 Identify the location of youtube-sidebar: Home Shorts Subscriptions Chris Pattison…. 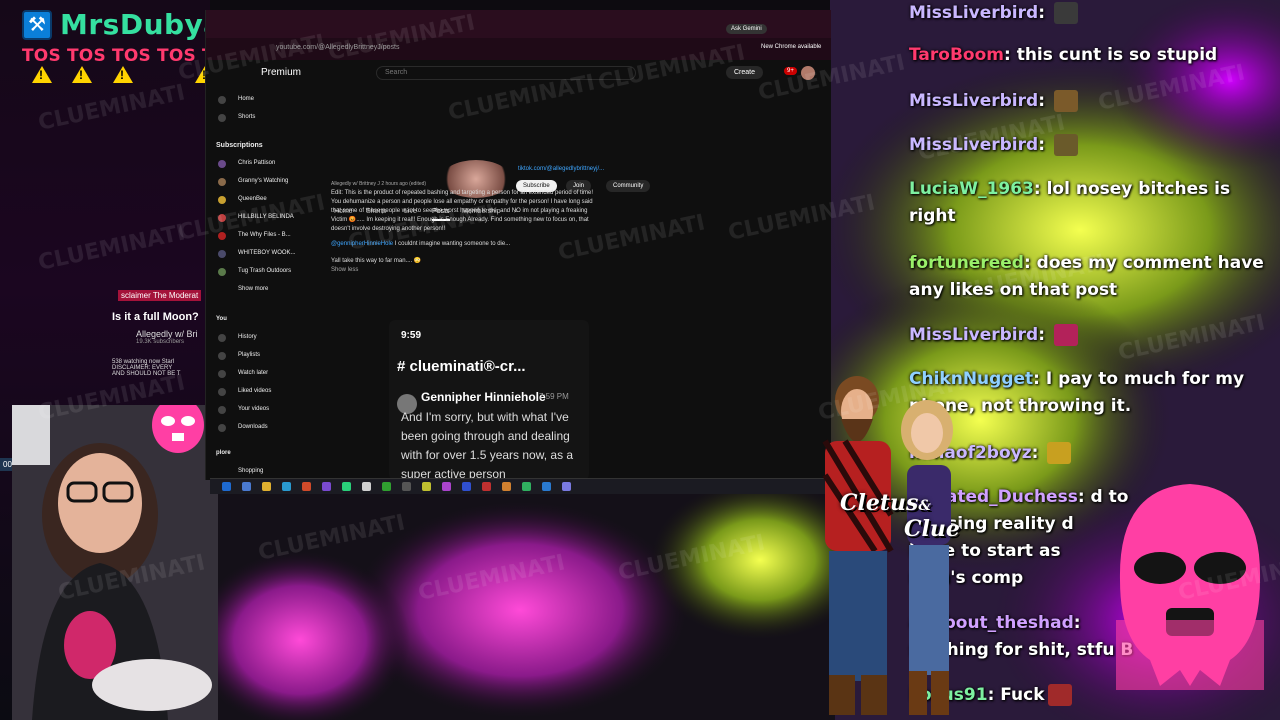
(261, 284).